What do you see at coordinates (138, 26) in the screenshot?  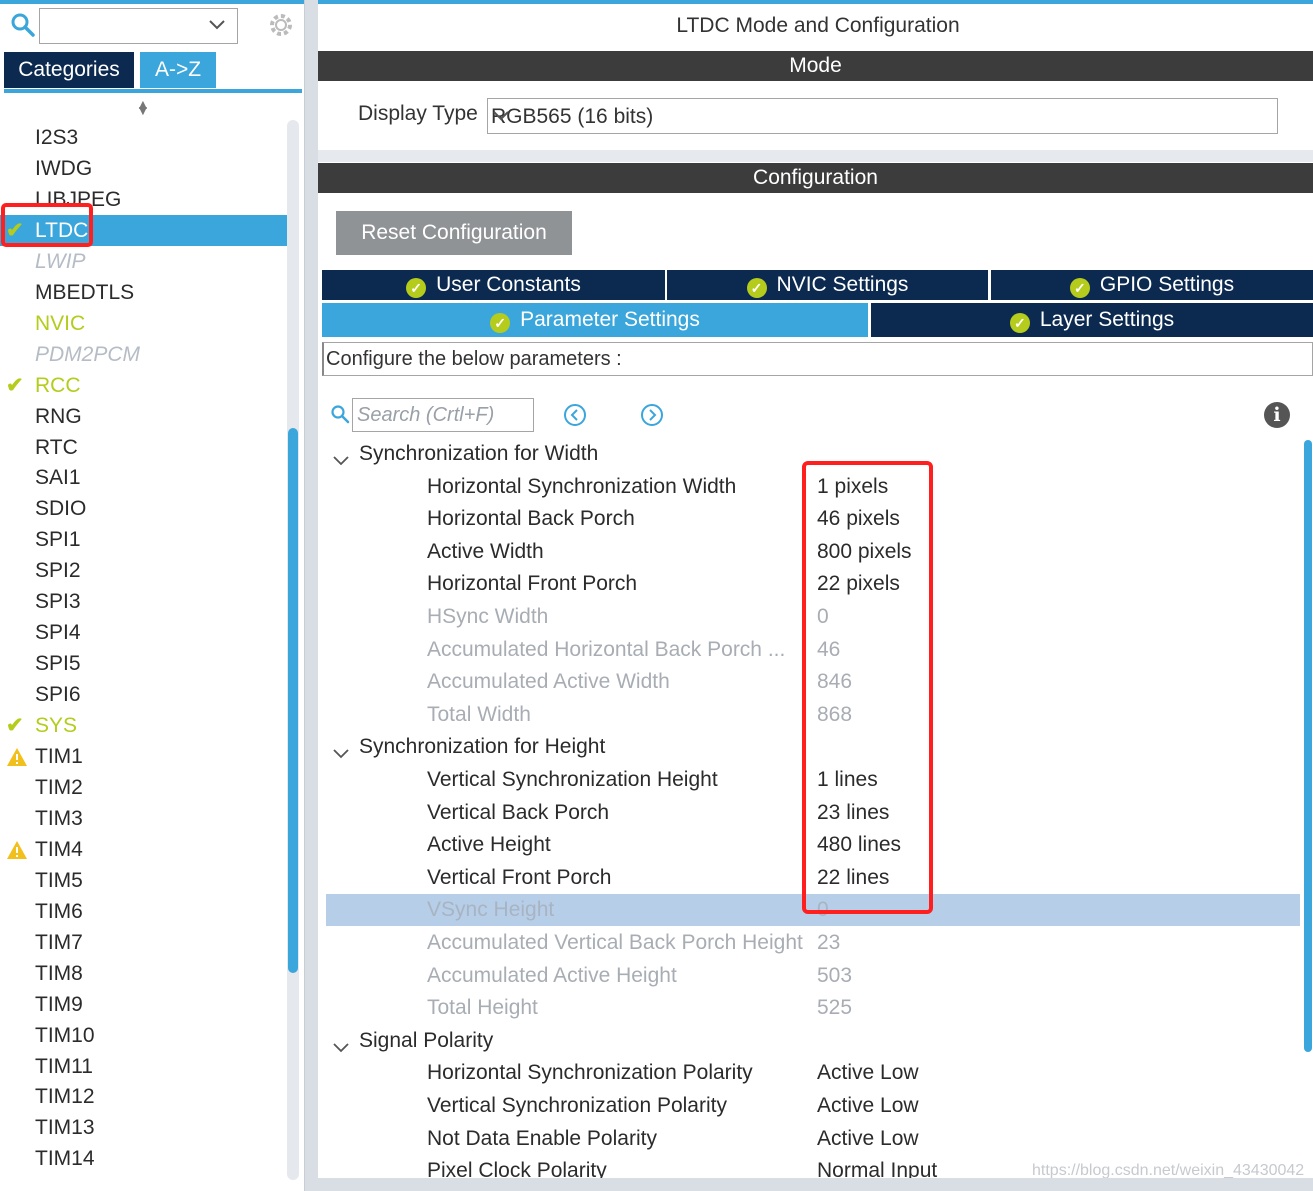 I see `search-combo` at bounding box center [138, 26].